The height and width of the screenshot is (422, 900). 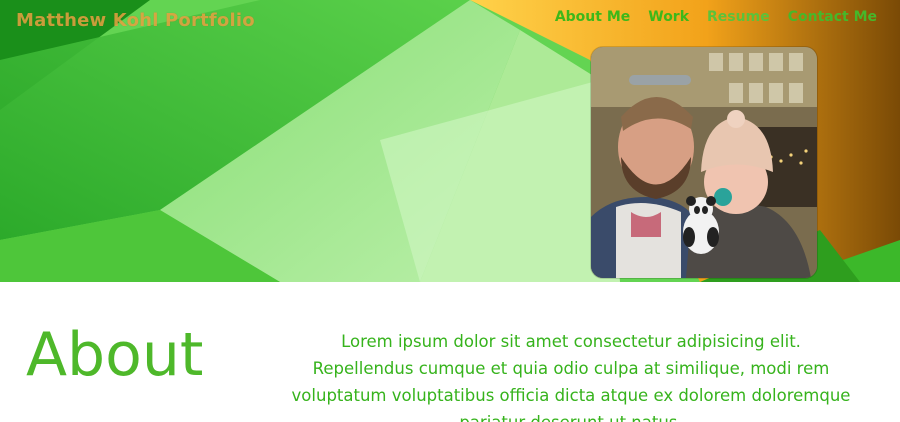 I want to click on profile-photo, so click(x=704, y=162).